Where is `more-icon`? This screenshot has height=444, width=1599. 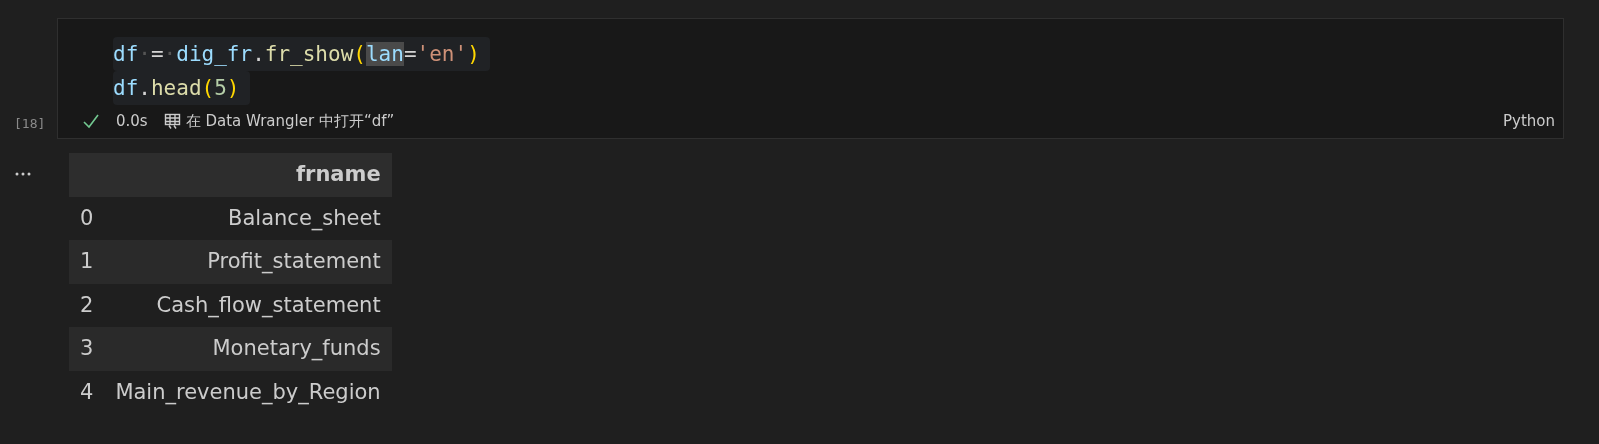
more-icon is located at coordinates (23, 173).